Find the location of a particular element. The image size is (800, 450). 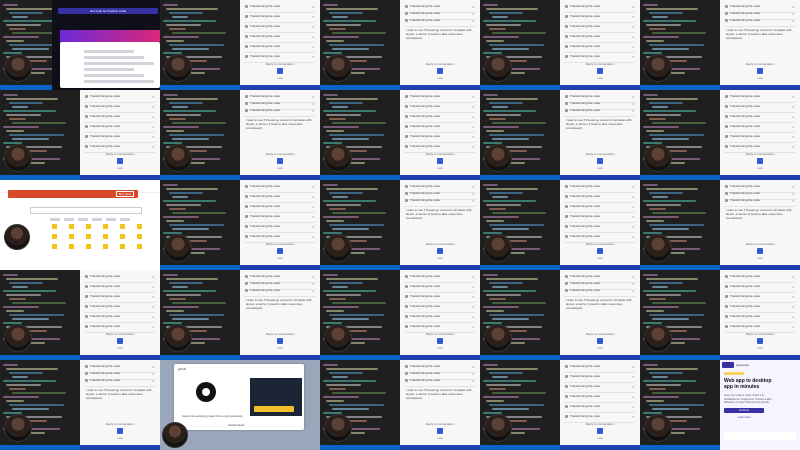

thumbnail-11: Buy Now is located at coordinates (80, 225).